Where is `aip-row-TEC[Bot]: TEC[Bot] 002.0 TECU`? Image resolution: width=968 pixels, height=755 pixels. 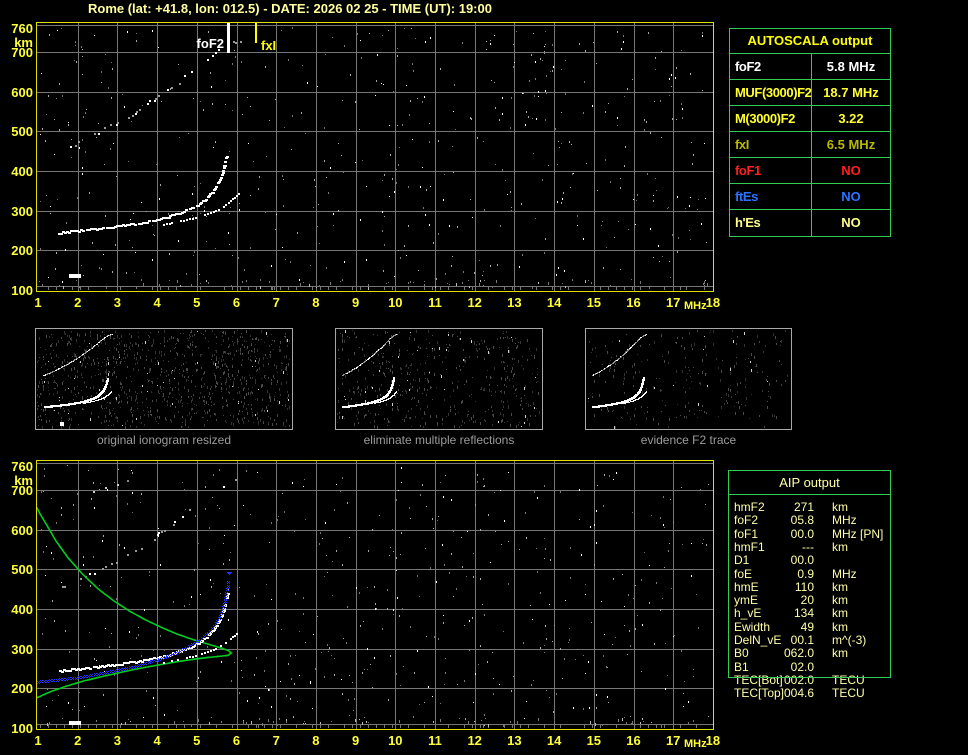 aip-row-TEC[Bot]: TEC[Bot] 002.0 TECU is located at coordinates (809, 679).